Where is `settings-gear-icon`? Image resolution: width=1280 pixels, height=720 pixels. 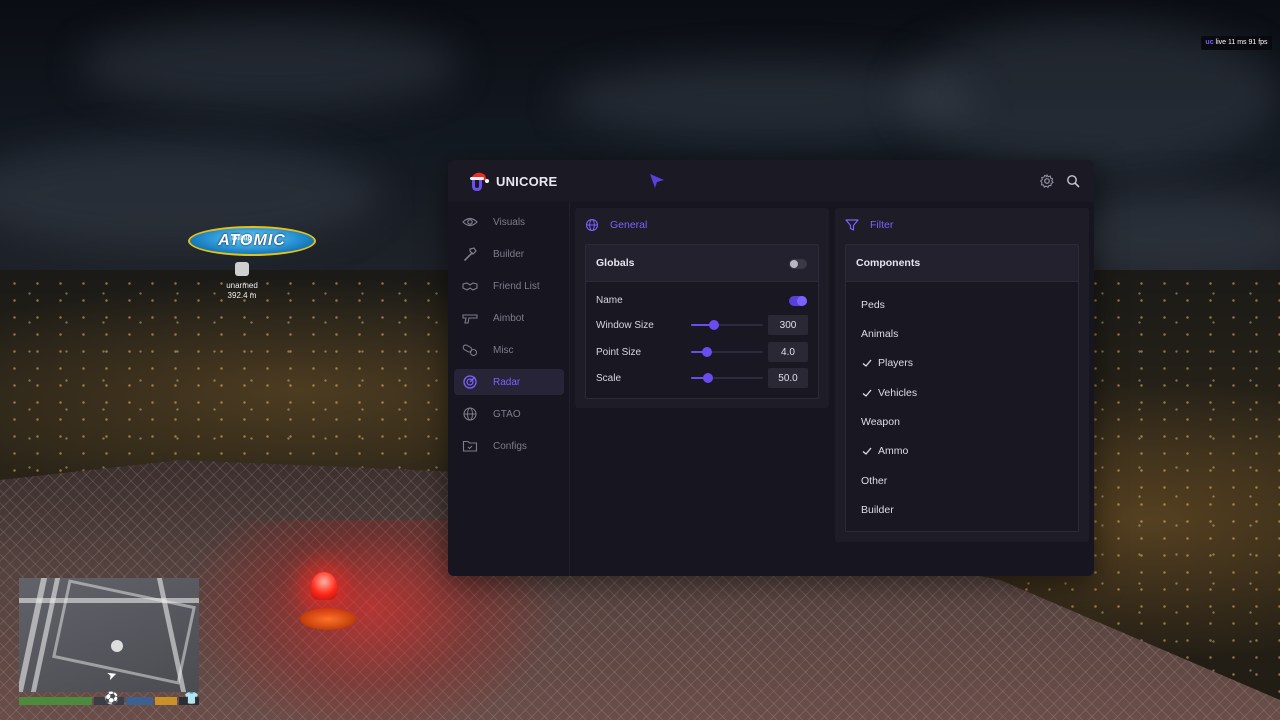
settings-gear-icon is located at coordinates (1047, 181).